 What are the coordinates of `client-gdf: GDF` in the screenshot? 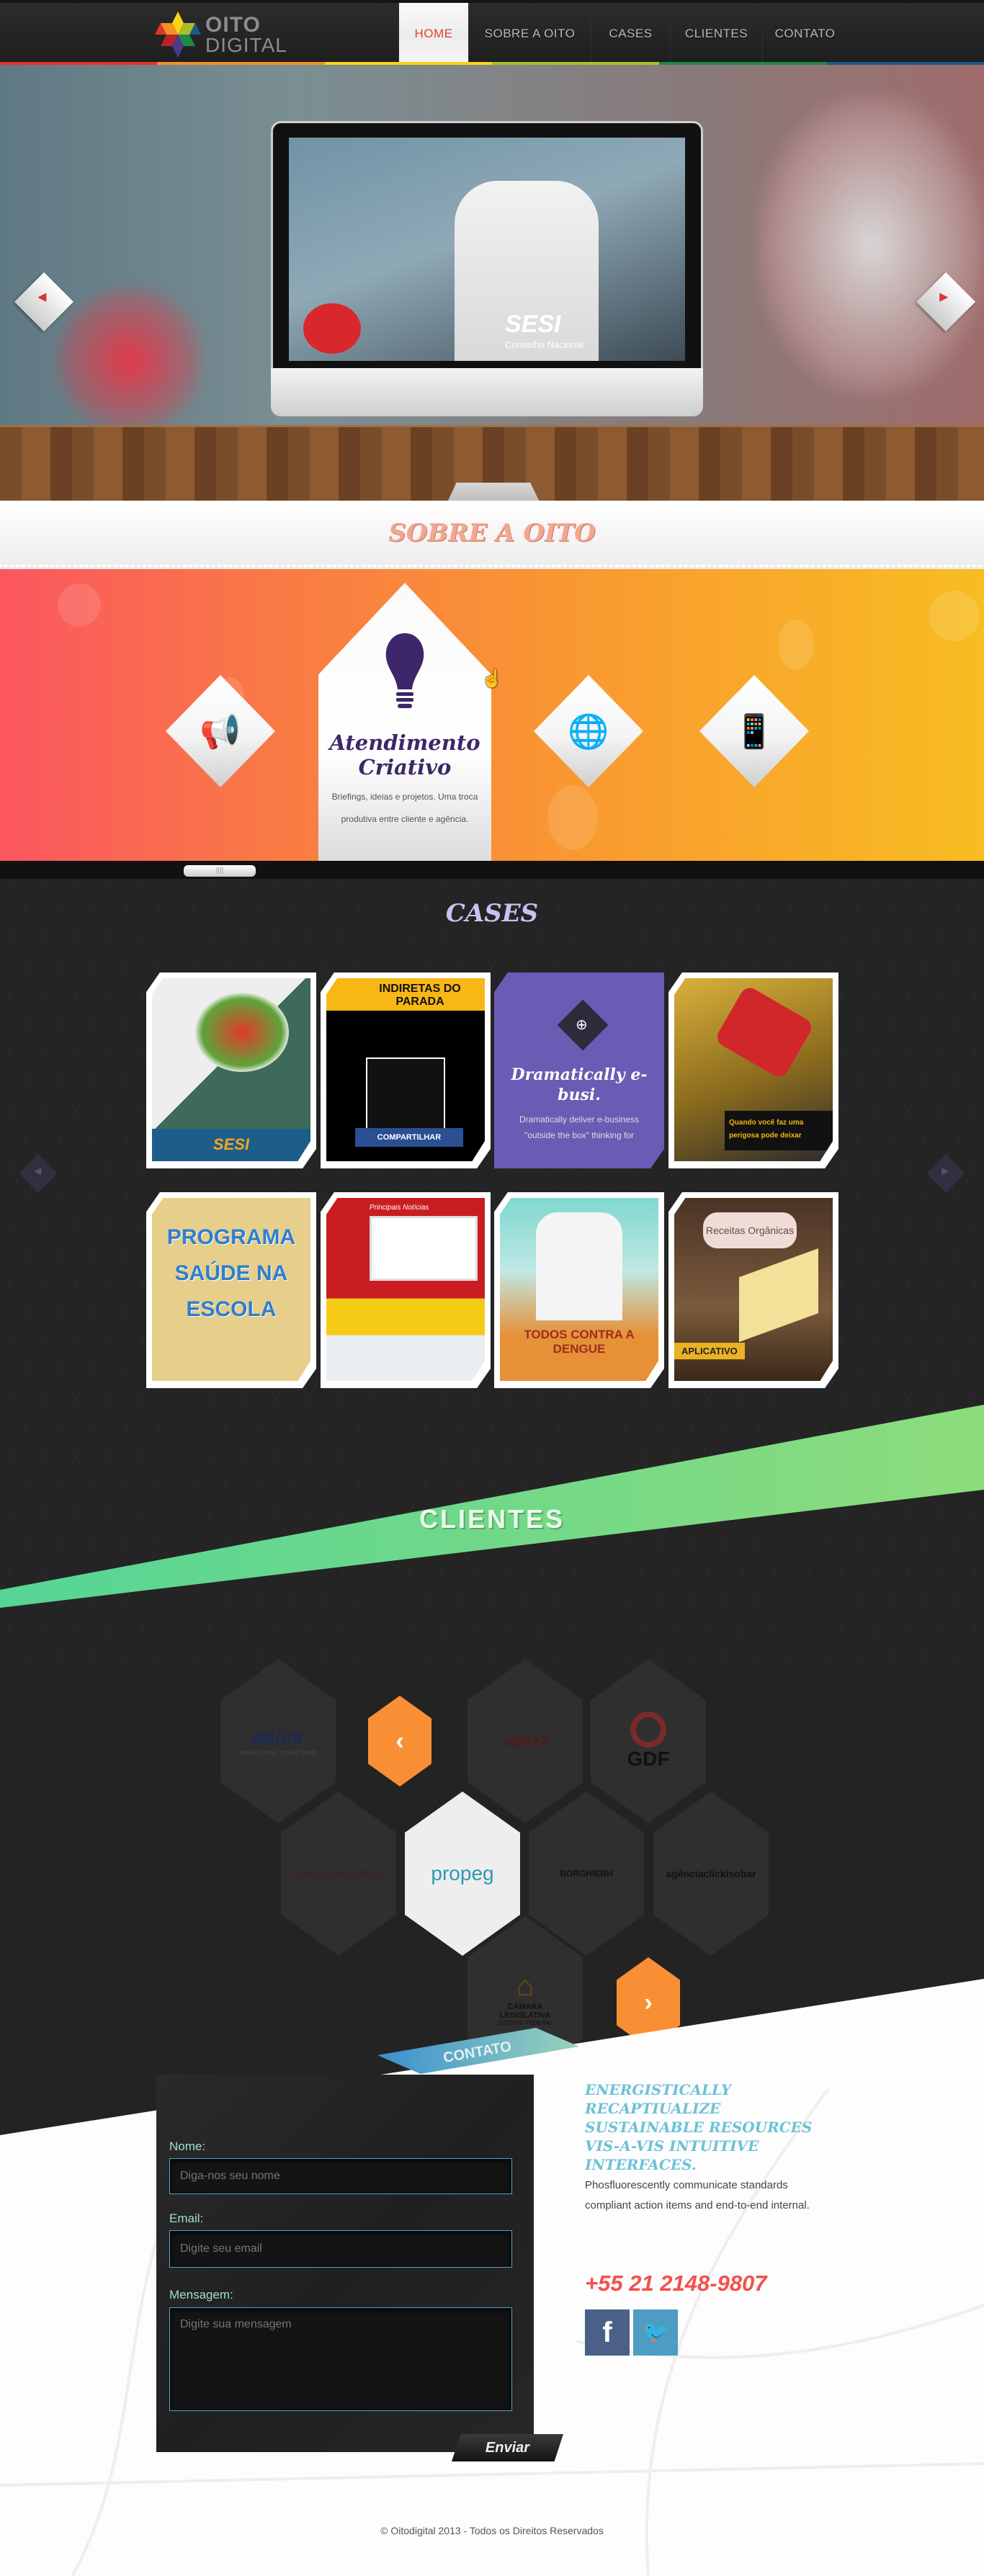 It's located at (648, 1741).